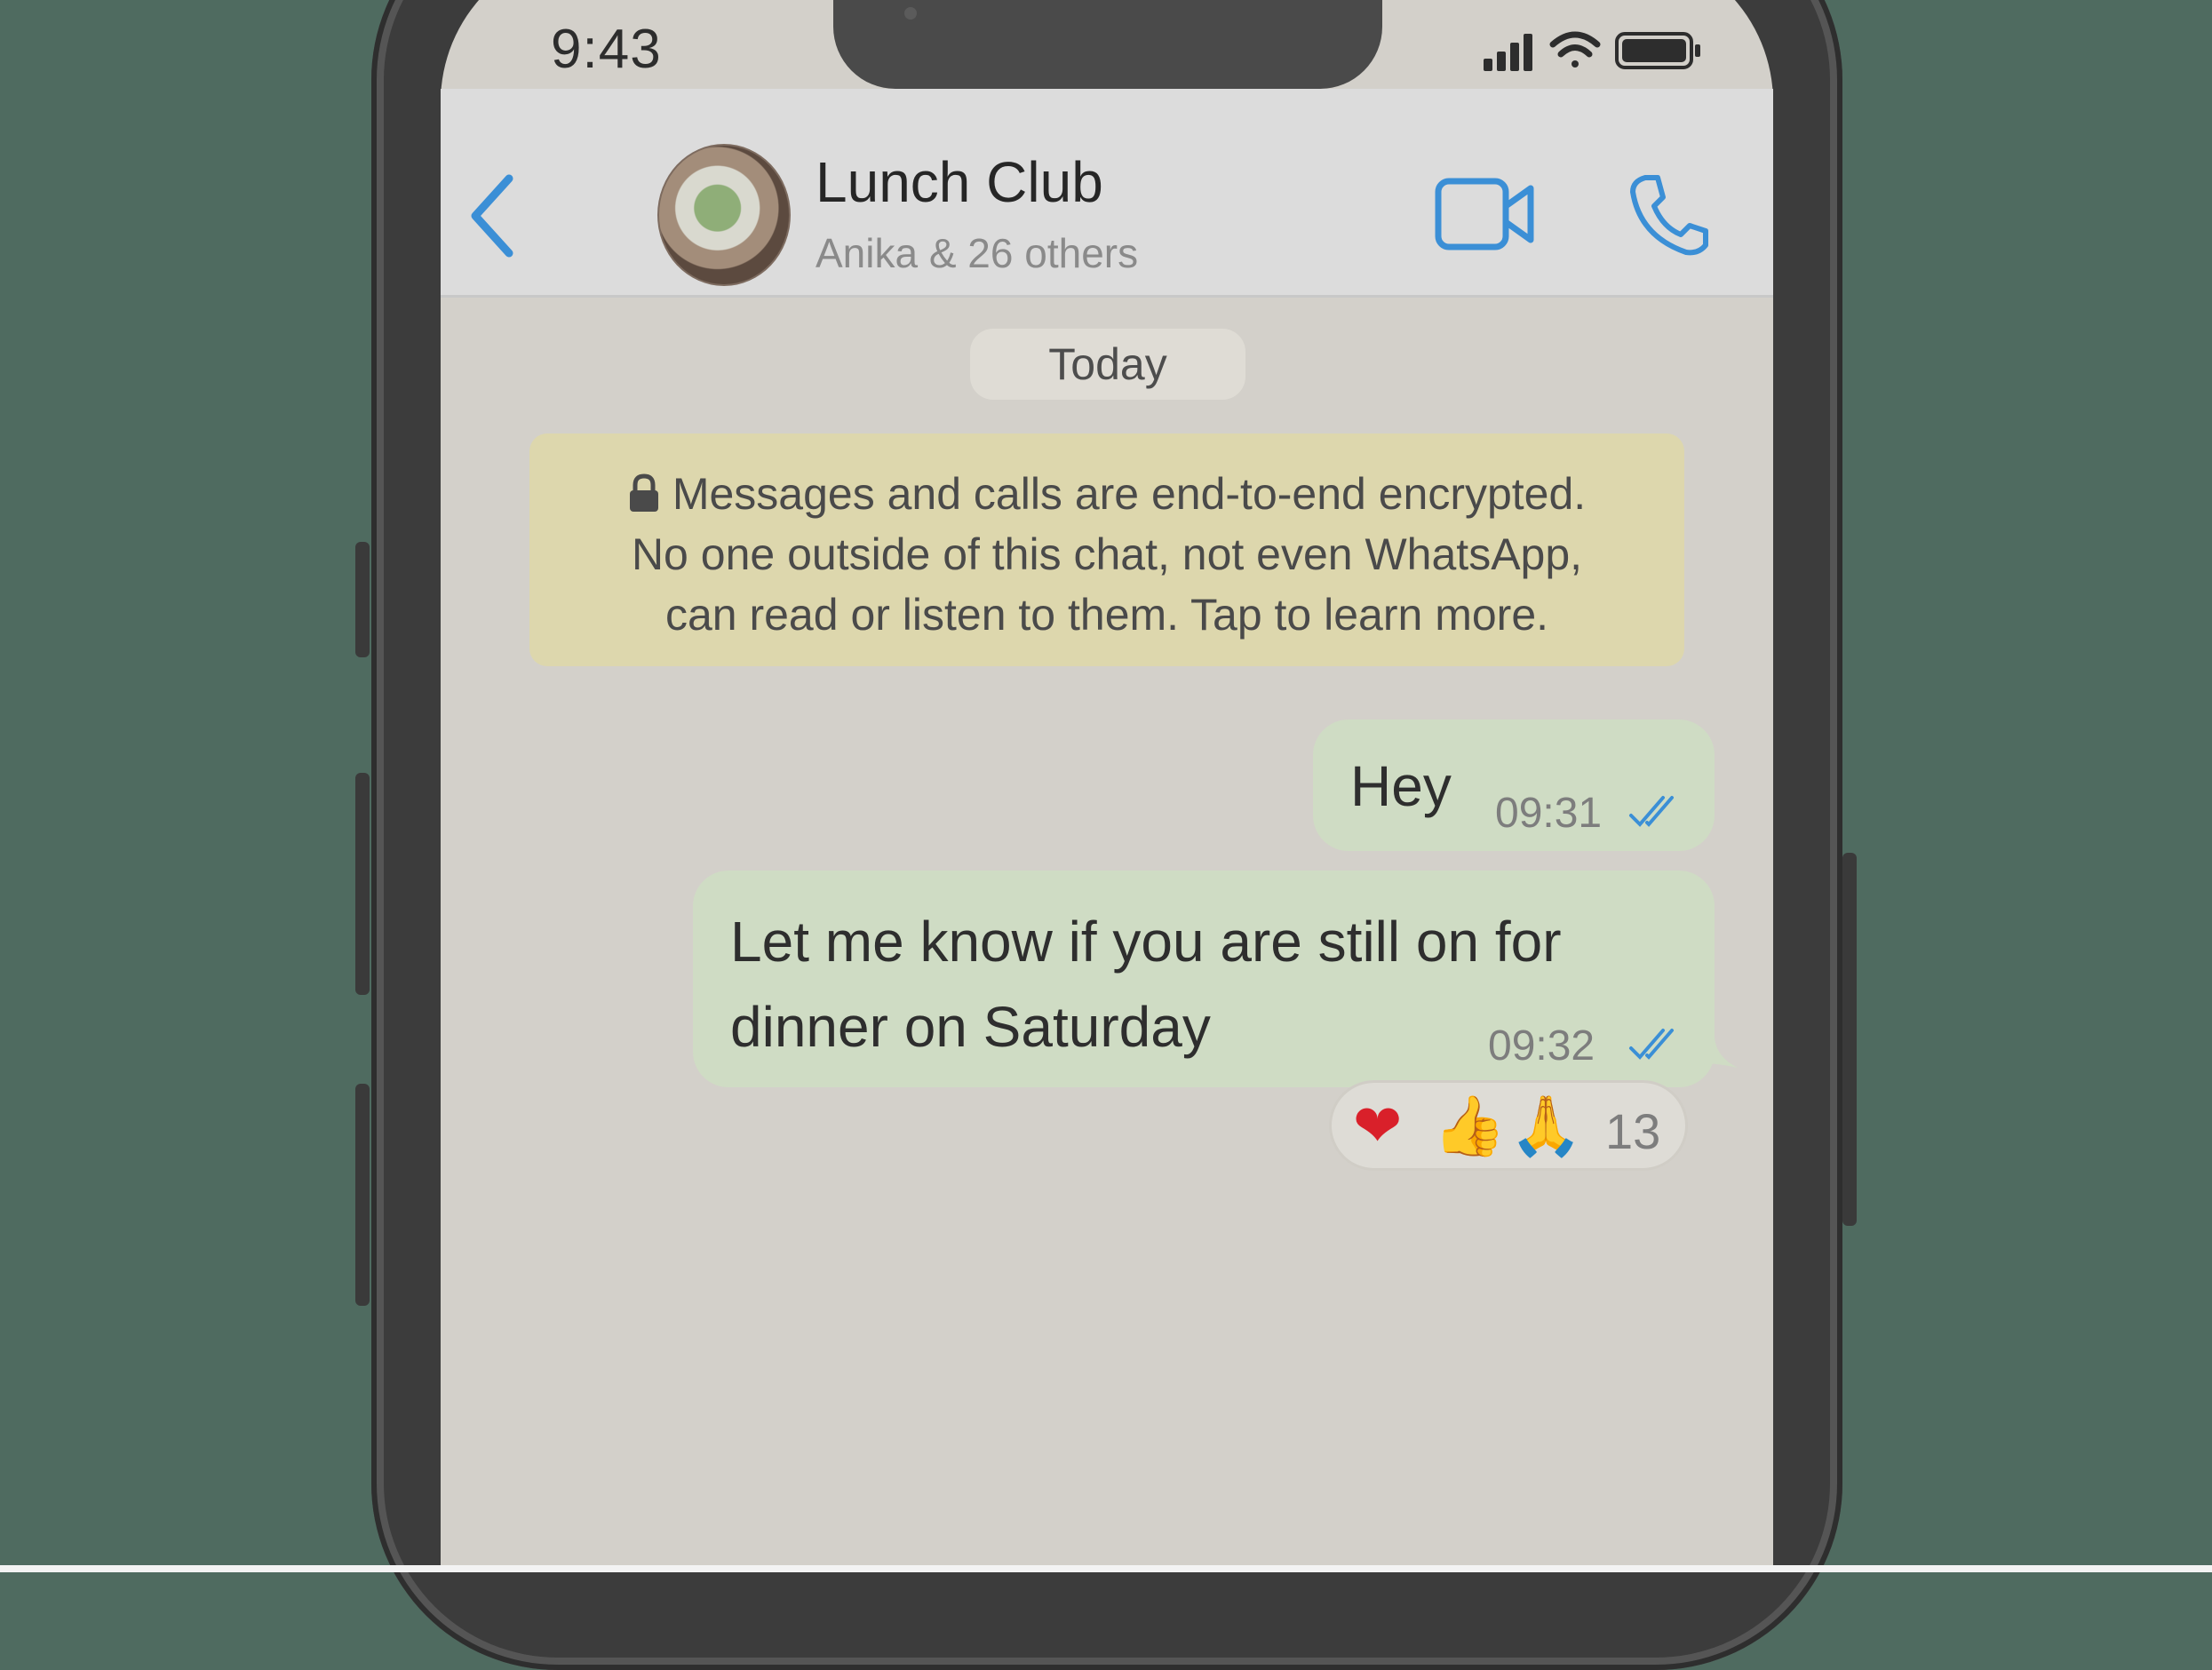 This screenshot has height=1670, width=2212. Describe the element at coordinates (1378, 1126) in the screenshot. I see `heart-reaction: ❤` at that location.